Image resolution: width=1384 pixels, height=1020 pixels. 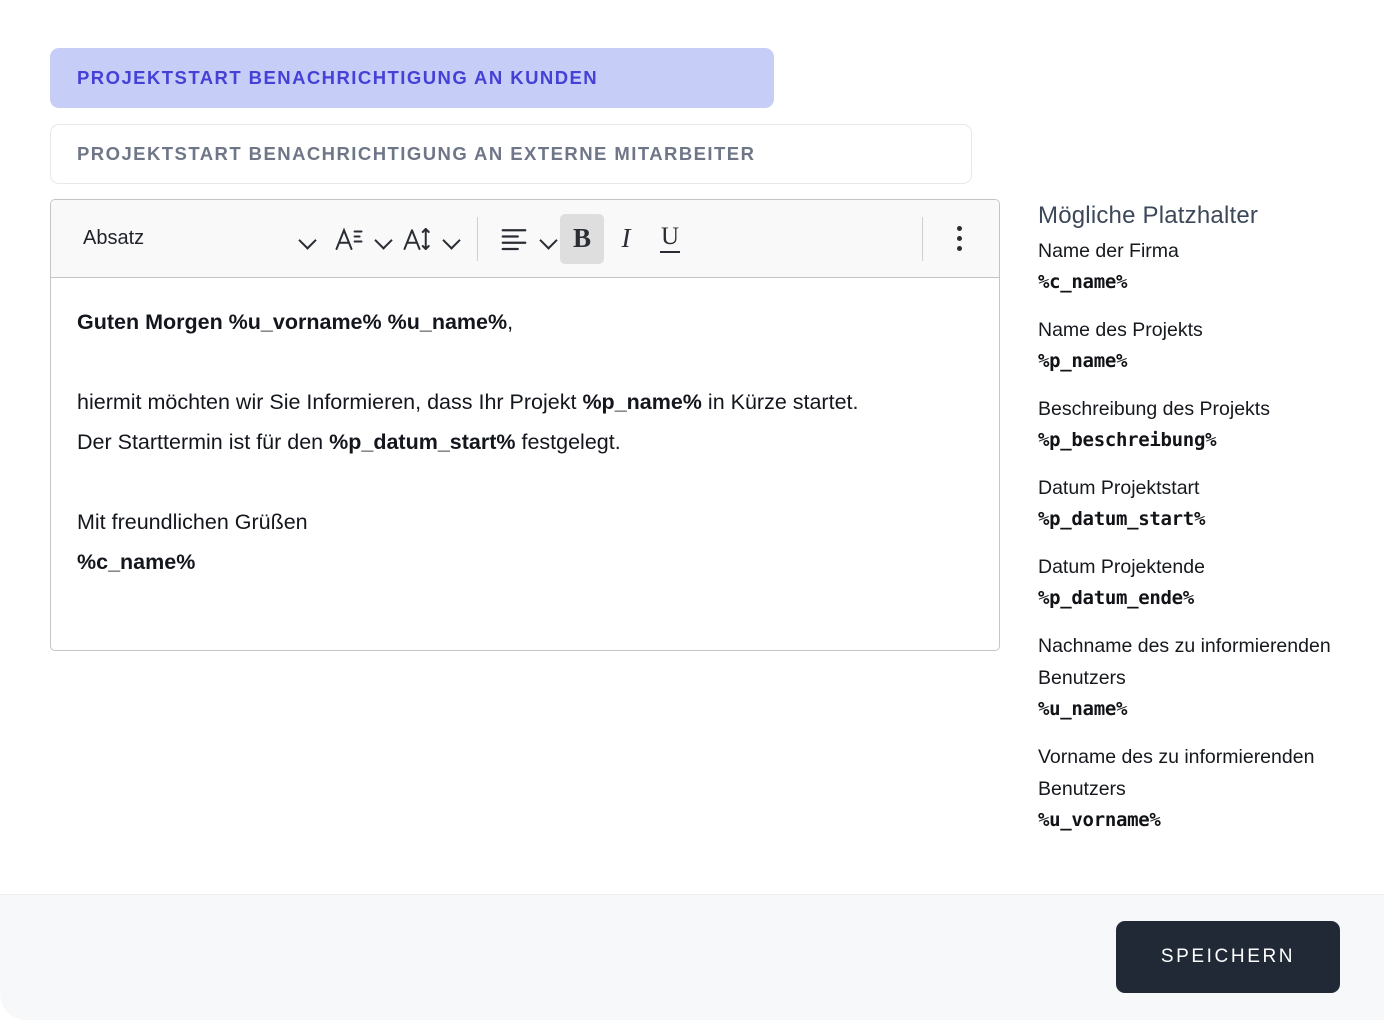 I want to click on editor-bold-run: %p_name%, so click(x=642, y=402).